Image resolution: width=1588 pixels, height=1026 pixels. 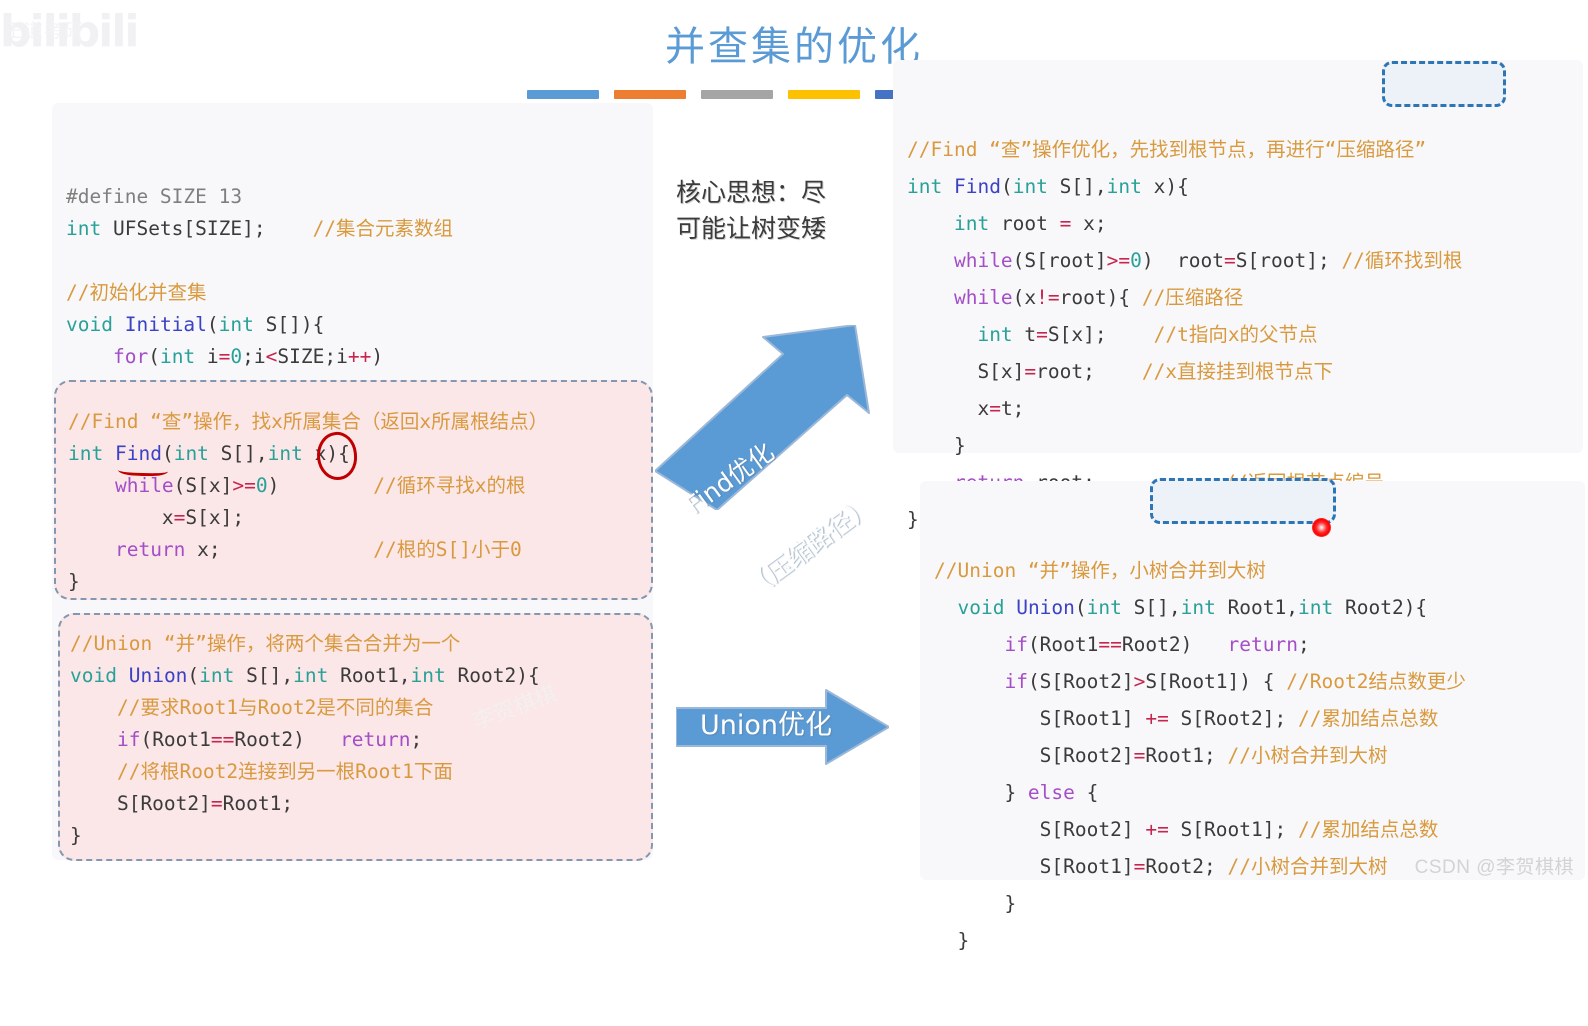 I want to click on code-token: void, so click(x=89, y=324).